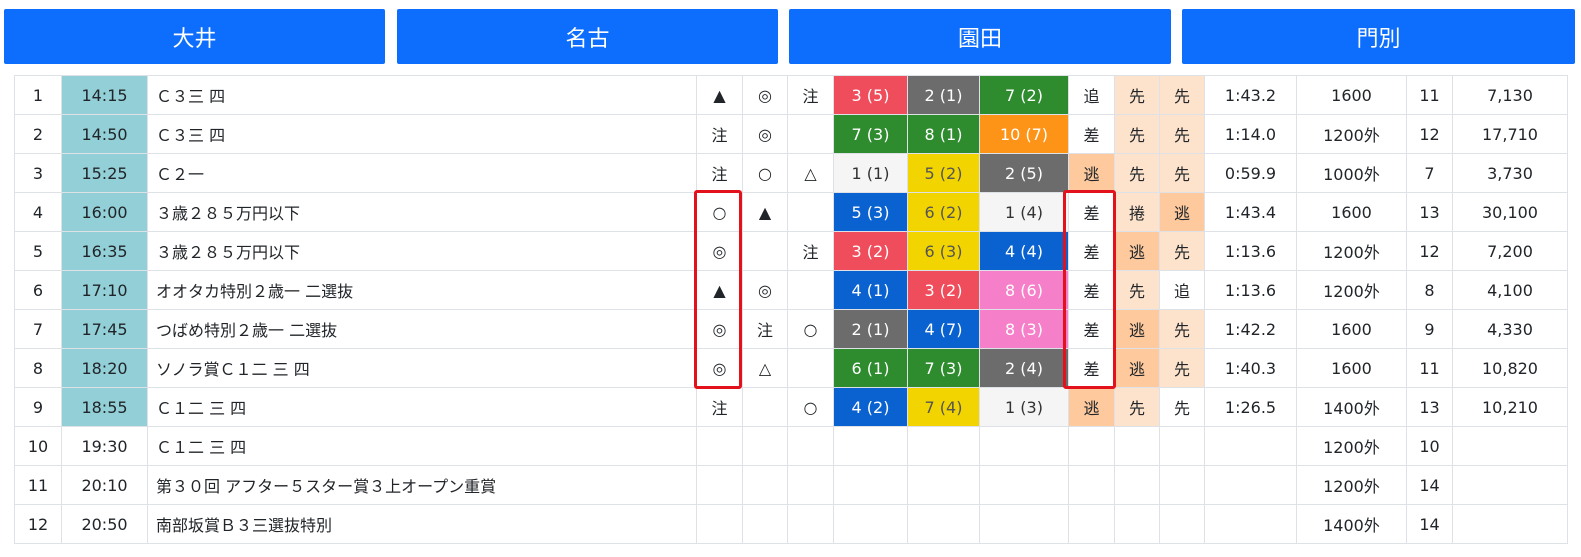 This screenshot has width=1581, height=557. I want to click on result-1st: 2 (1), so click(870, 329).